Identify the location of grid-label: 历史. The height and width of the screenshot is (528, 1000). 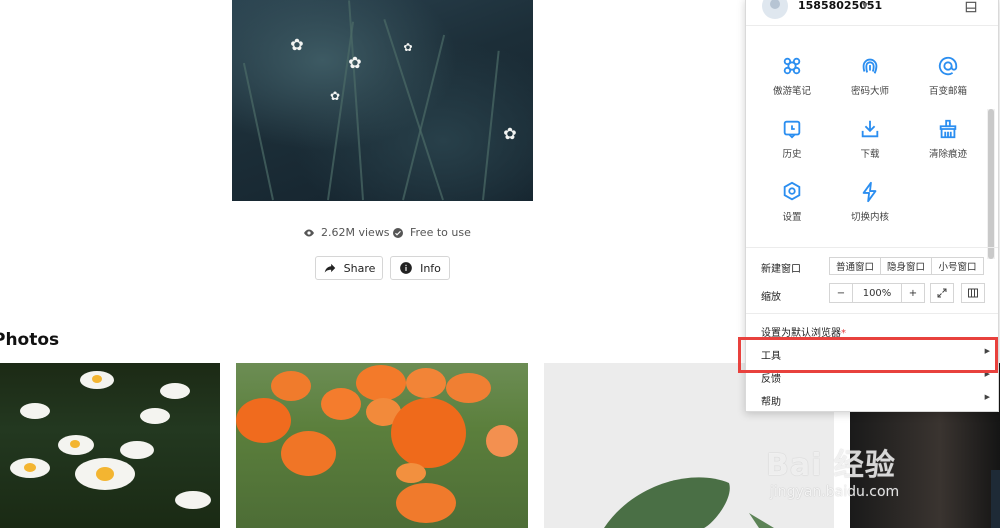
(792, 154).